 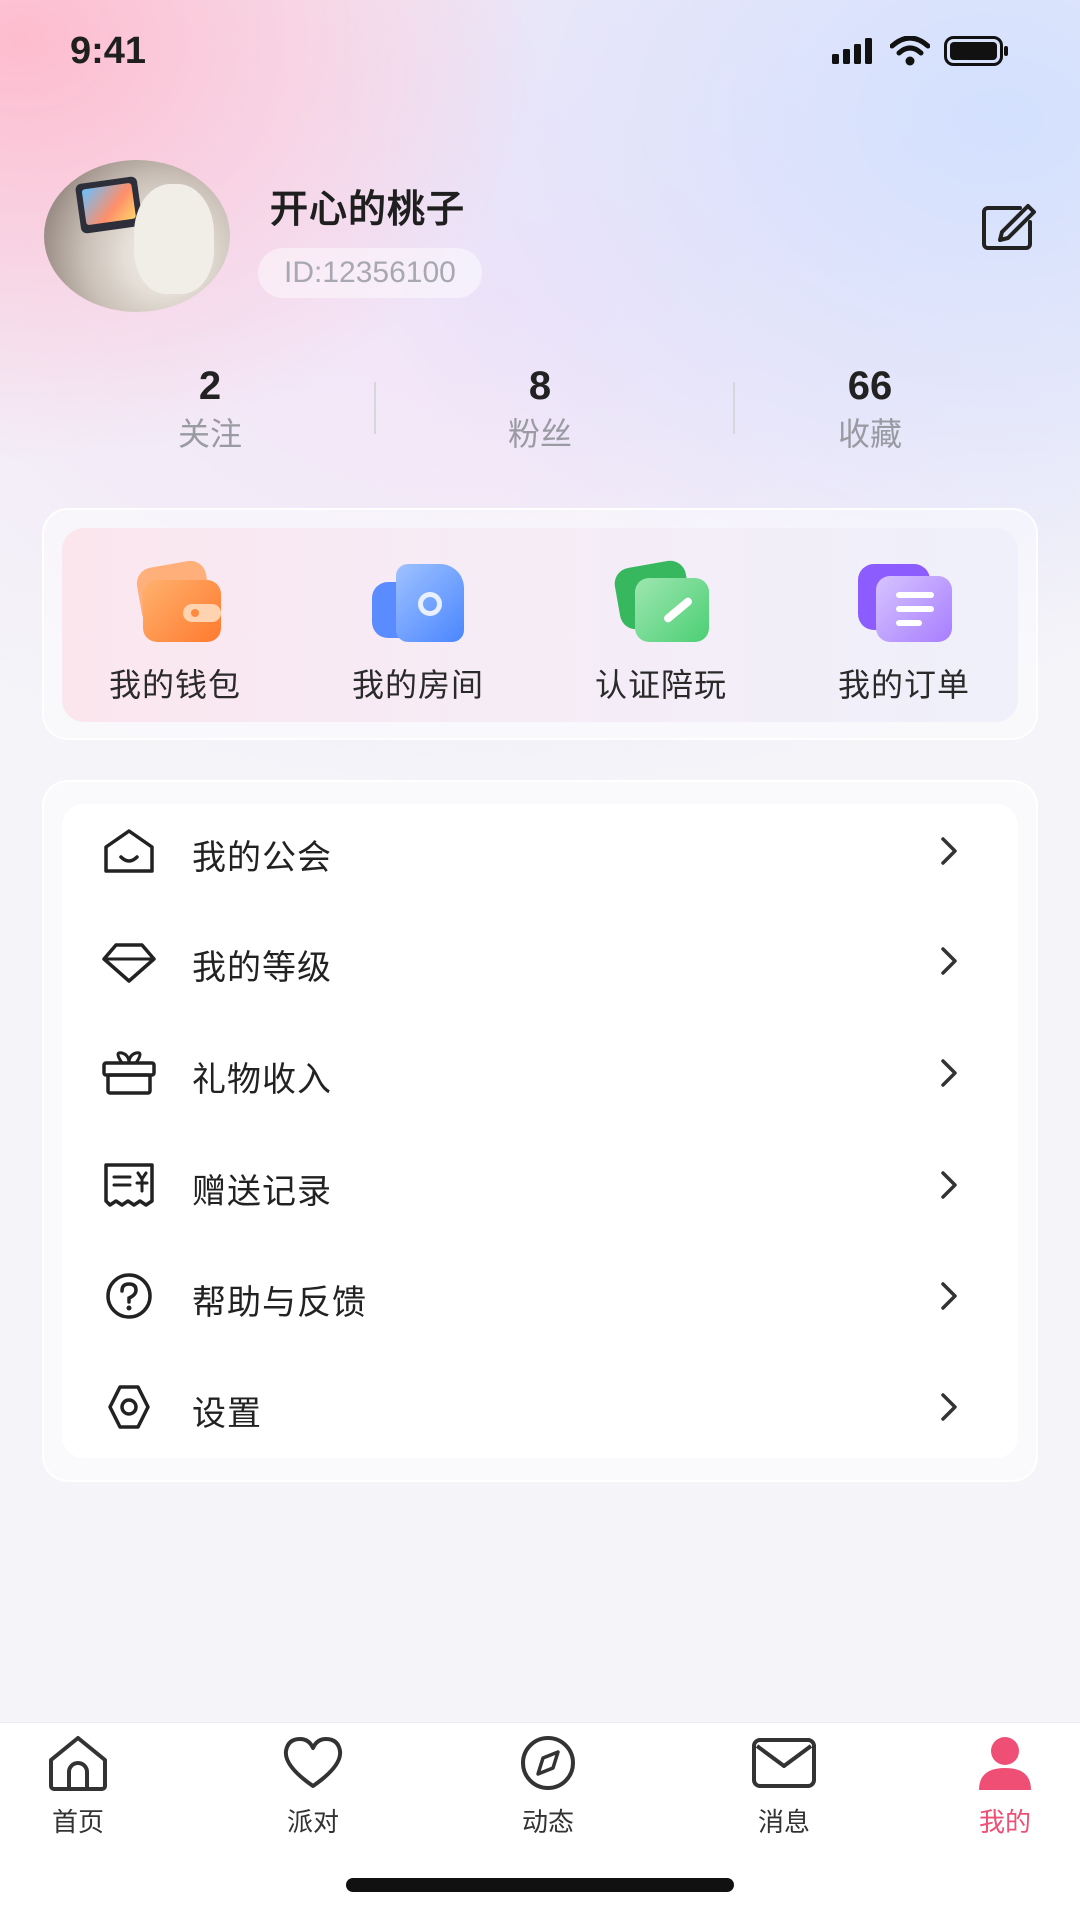 I want to click on order-icon, so click(x=904, y=602).